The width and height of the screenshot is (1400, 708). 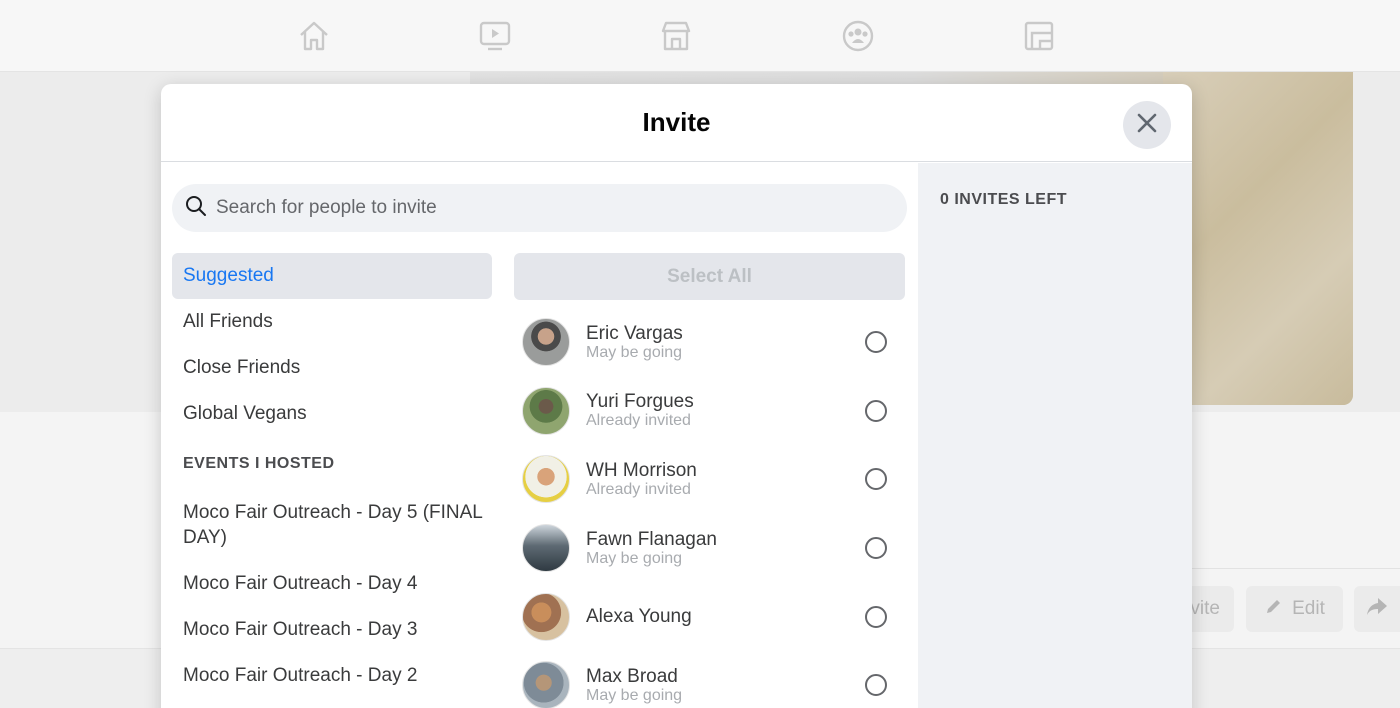 What do you see at coordinates (709, 679) in the screenshot?
I see `friend-row: Max Broad May be going` at bounding box center [709, 679].